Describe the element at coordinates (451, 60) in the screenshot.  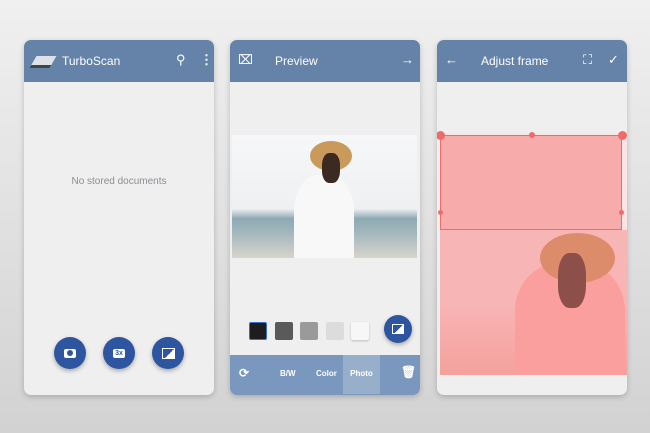
I see `back-arrow-icon: ←` at that location.